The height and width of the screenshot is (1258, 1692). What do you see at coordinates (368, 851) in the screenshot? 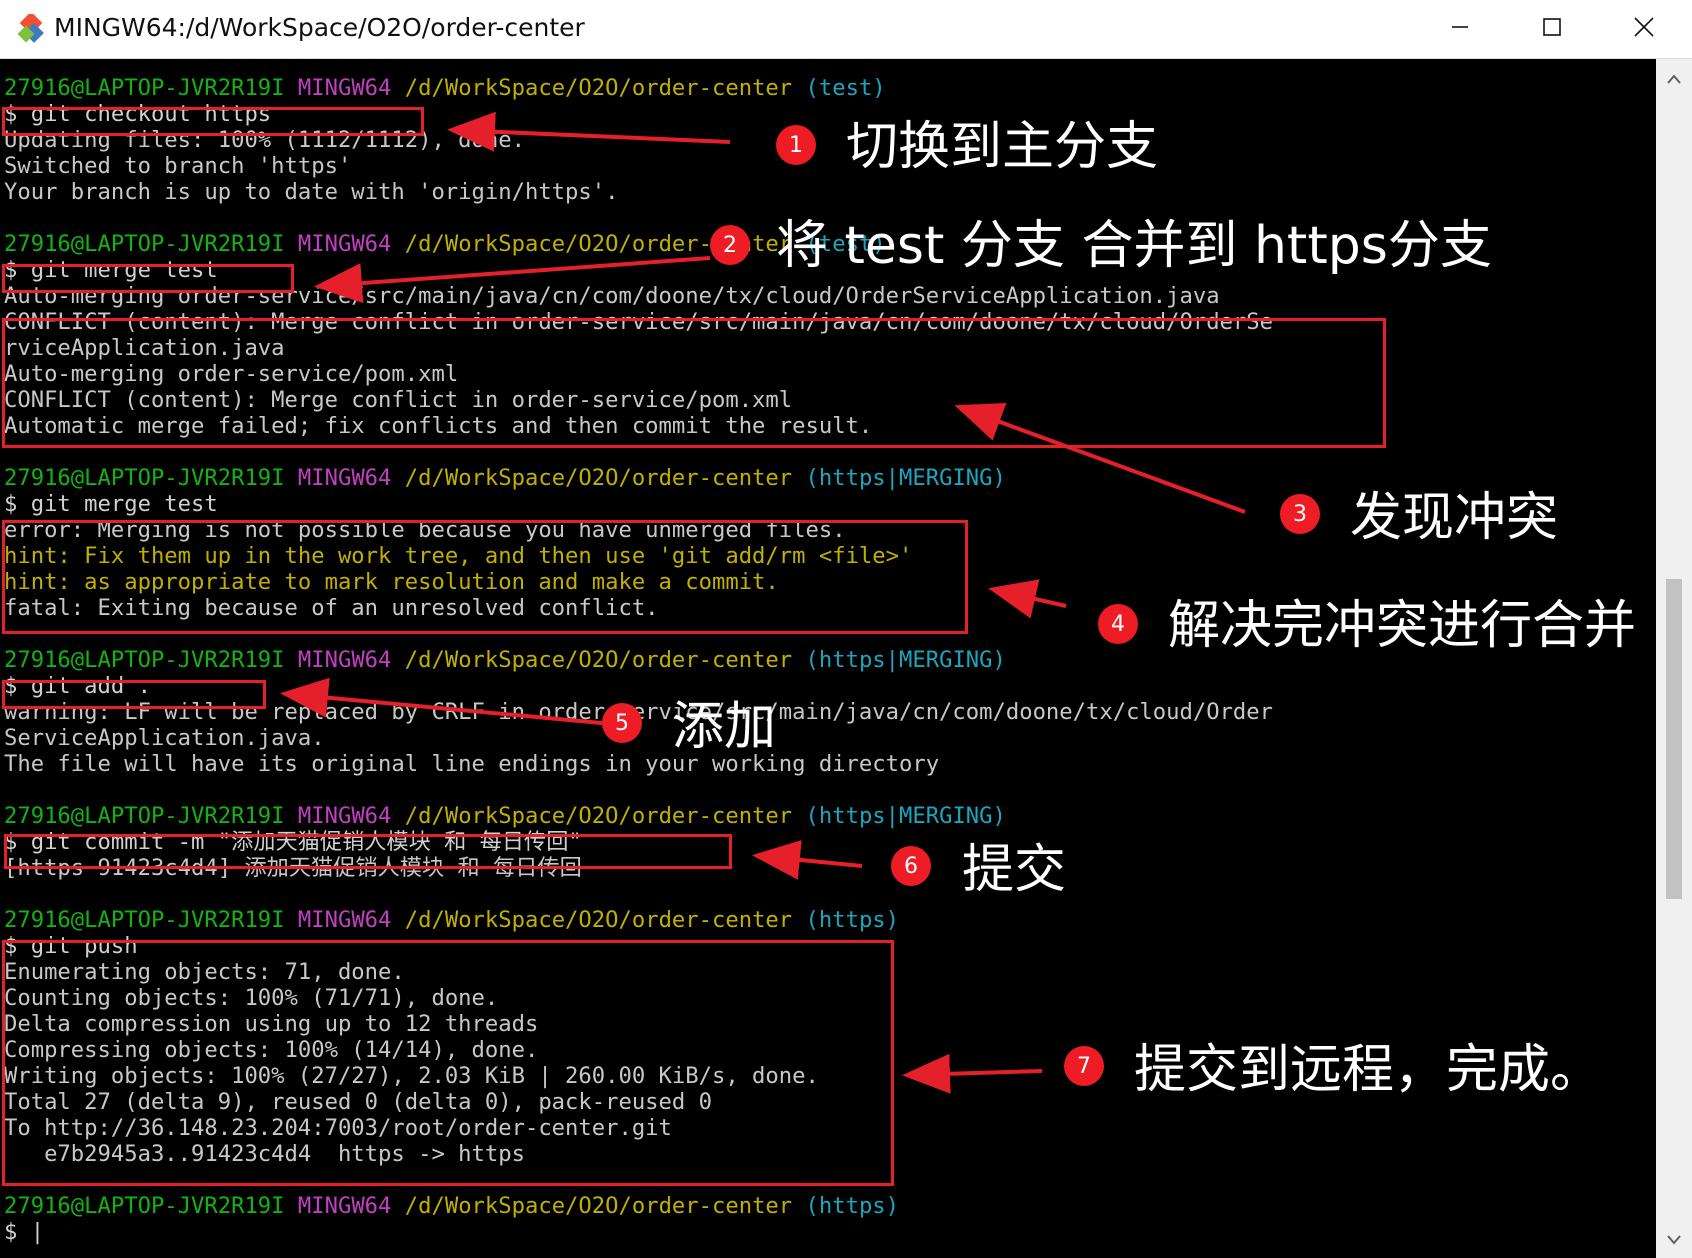
I see `highlight-box-commit` at bounding box center [368, 851].